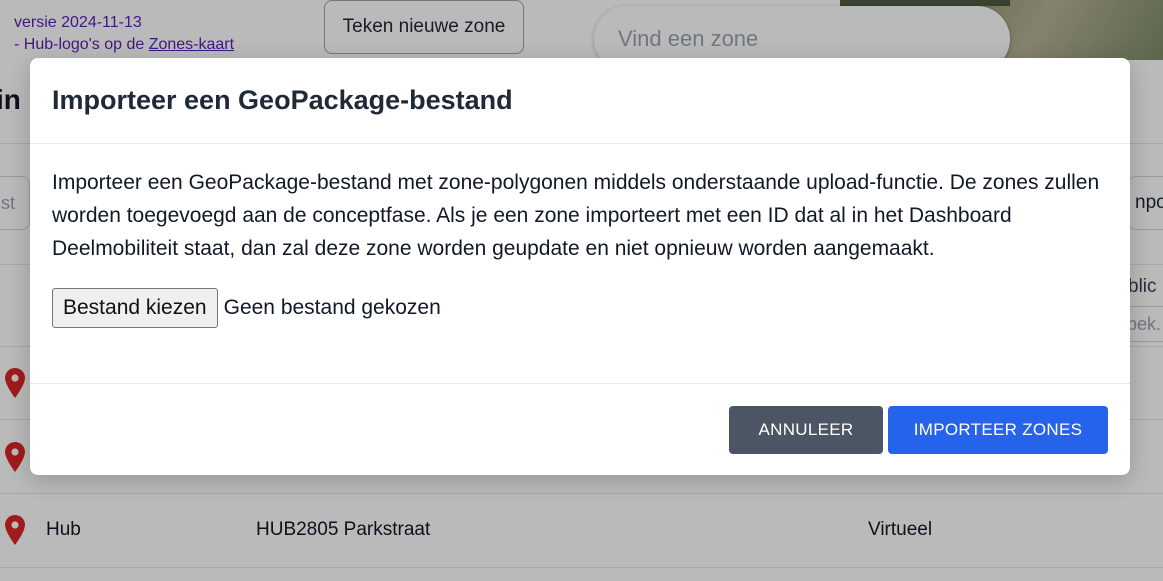  Describe the element at coordinates (135, 308) in the screenshot. I see `choose-file-button: Bestand kiezen` at that location.